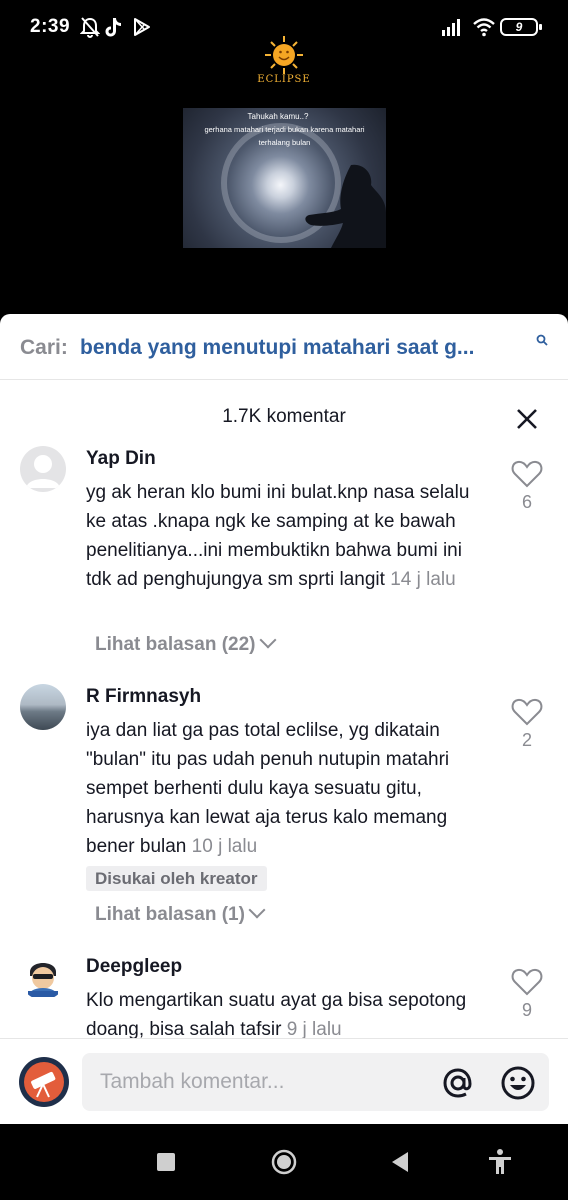  Describe the element at coordinates (526, 740) in the screenshot. I see `like-count: 2` at that location.